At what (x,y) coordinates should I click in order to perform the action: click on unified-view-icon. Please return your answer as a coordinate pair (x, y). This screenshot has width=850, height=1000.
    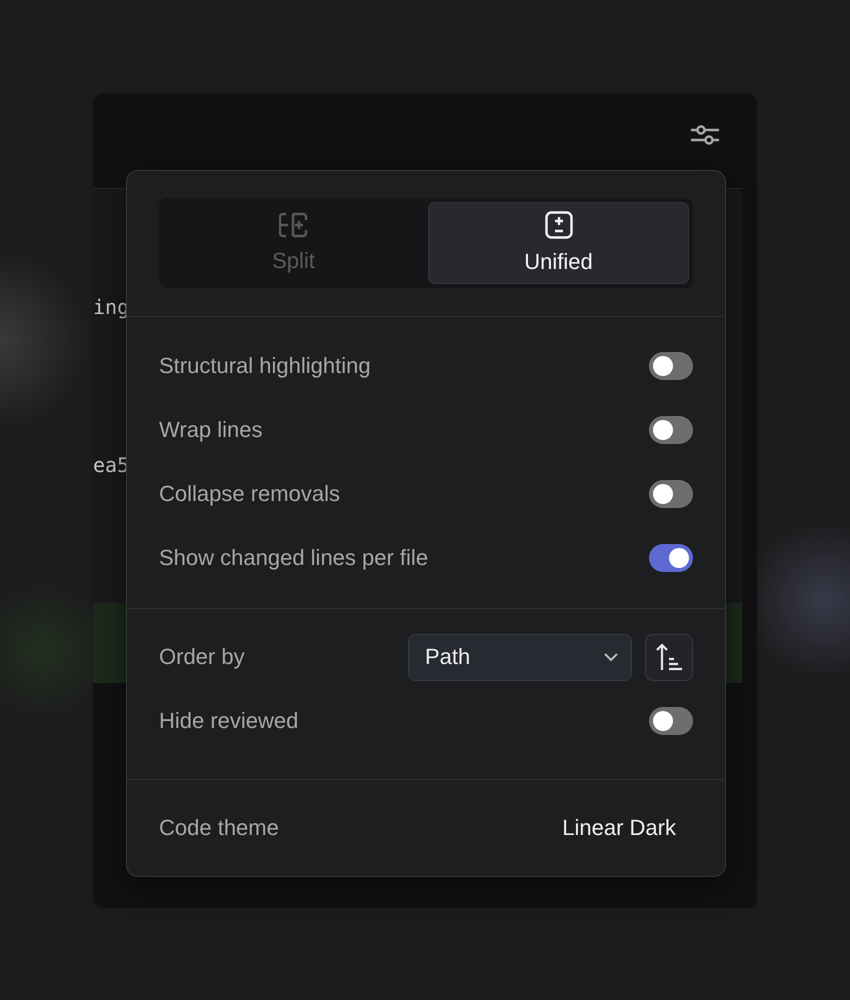
    Looking at the image, I should click on (558, 225).